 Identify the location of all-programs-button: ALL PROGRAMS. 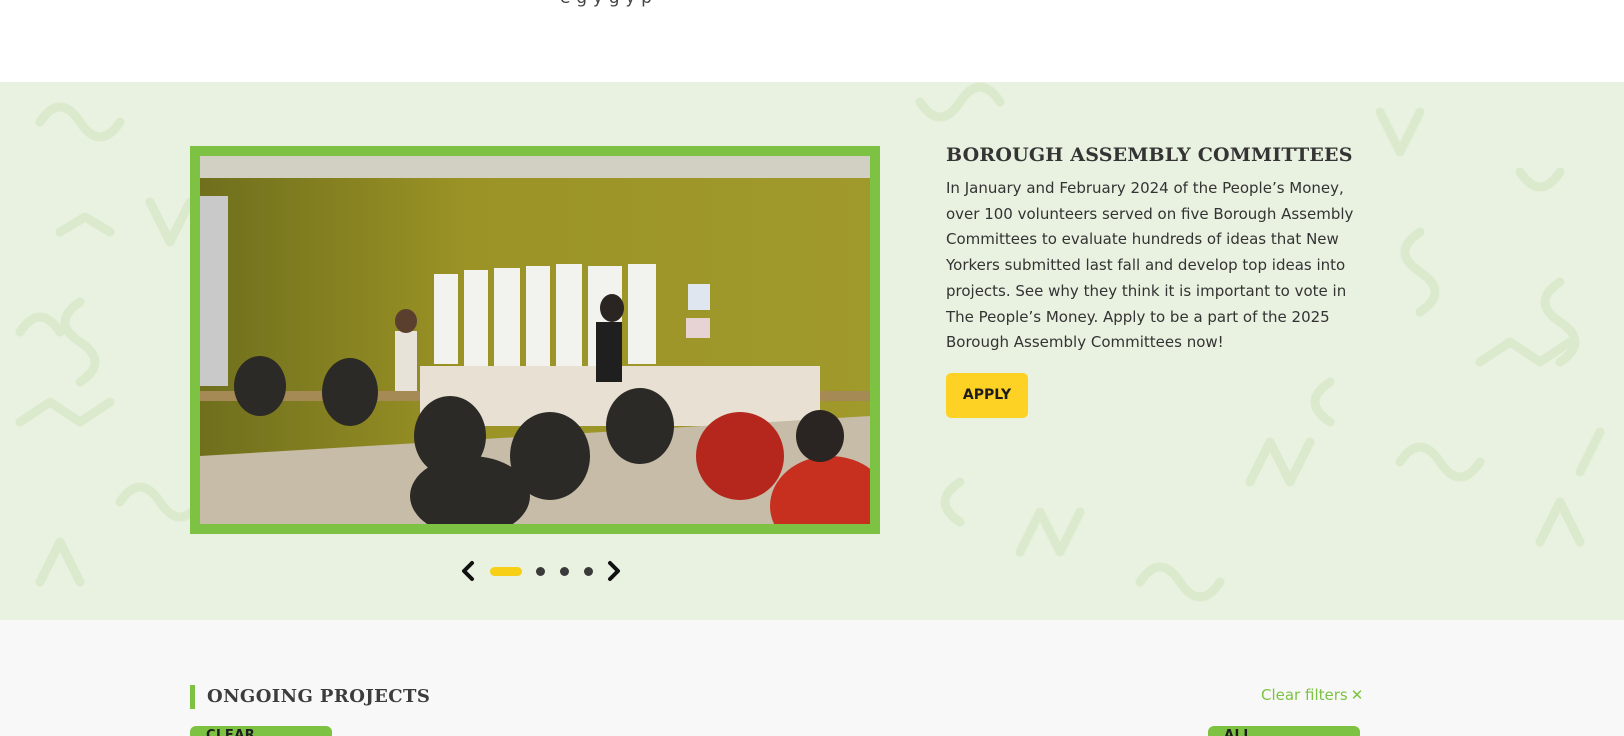
(1284, 731).